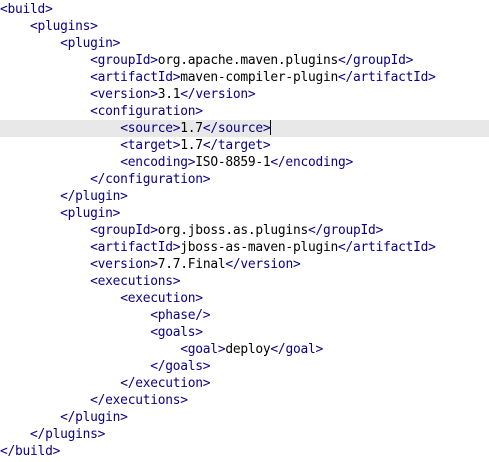 Image resolution: width=489 pixels, height=462 pixels. What do you see at coordinates (232, 230) in the screenshot?
I see `xml-text: org.jboss.as.plugins` at bounding box center [232, 230].